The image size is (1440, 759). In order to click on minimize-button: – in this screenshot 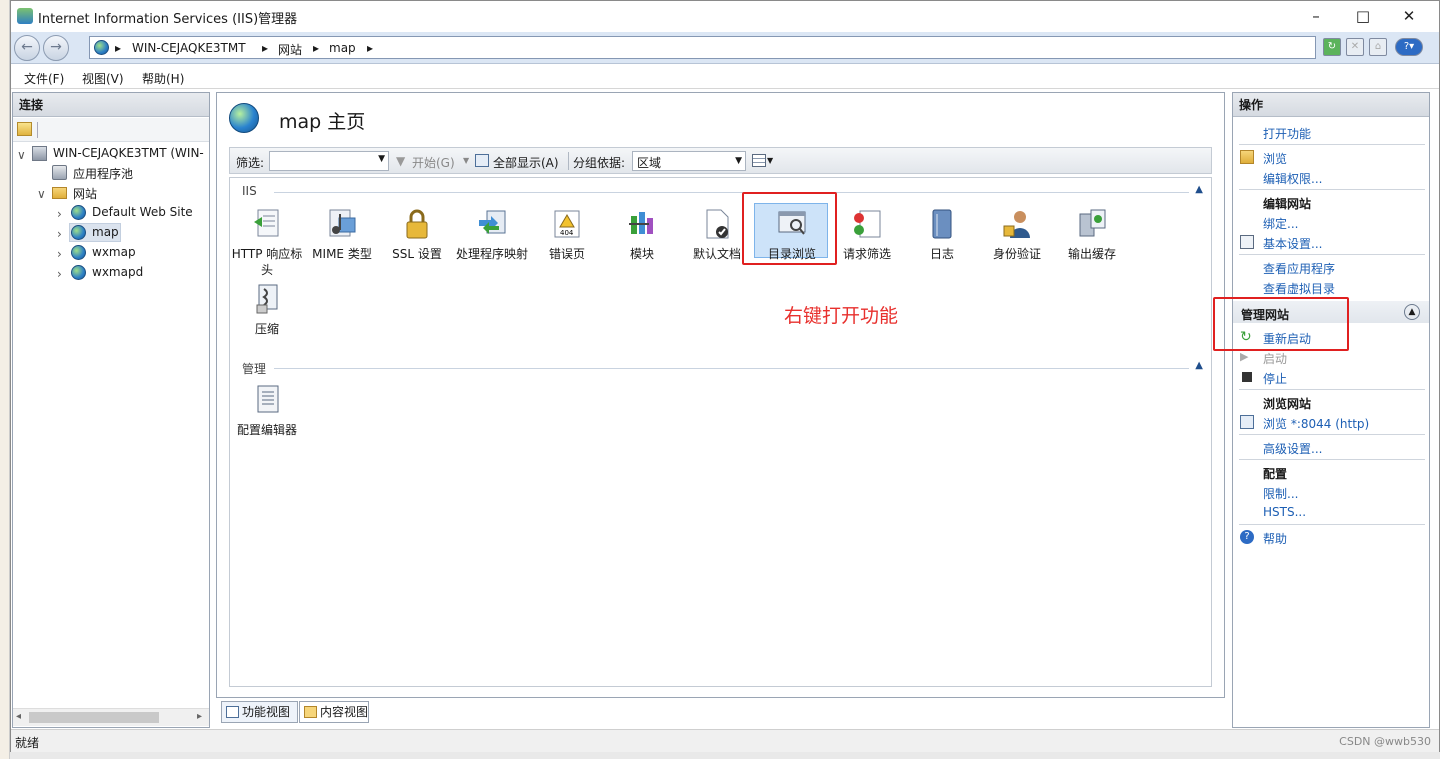, I will do `click(1316, 16)`.